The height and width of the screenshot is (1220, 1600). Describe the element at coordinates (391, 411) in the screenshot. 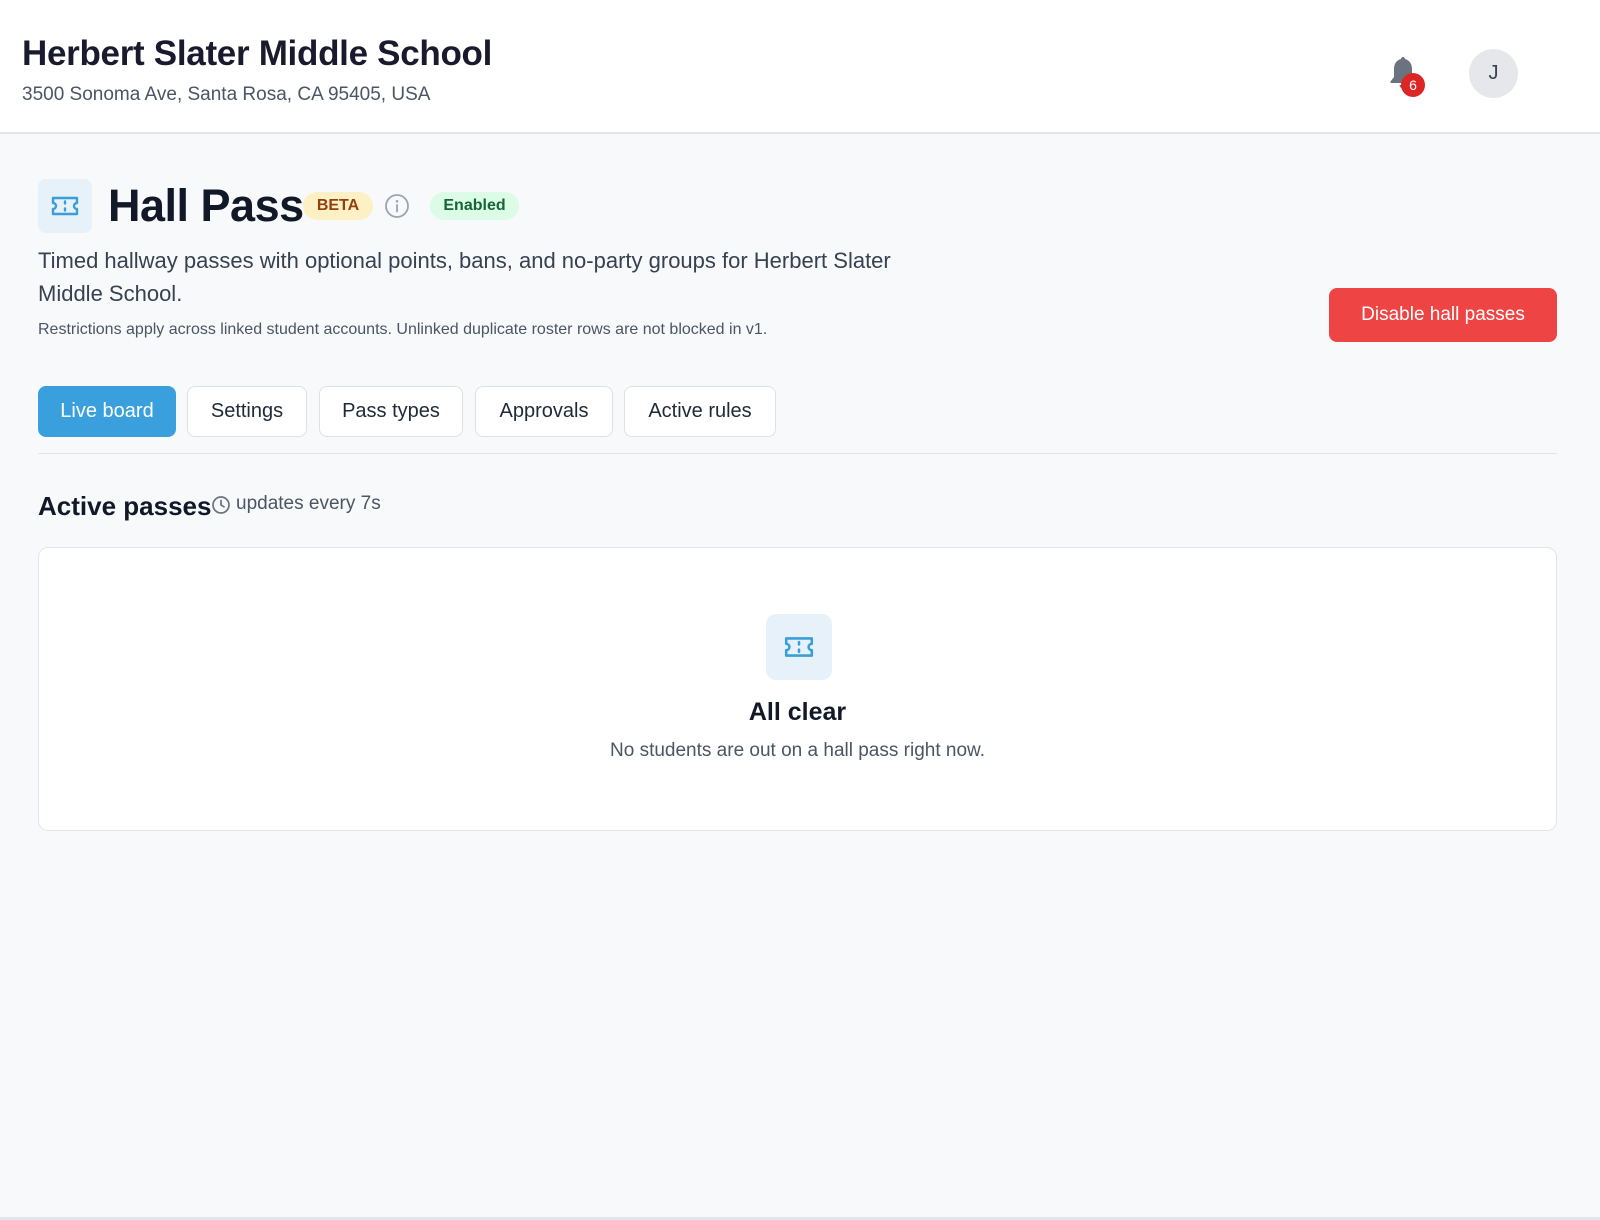

I see `tab-pass-types: Pass types` at that location.